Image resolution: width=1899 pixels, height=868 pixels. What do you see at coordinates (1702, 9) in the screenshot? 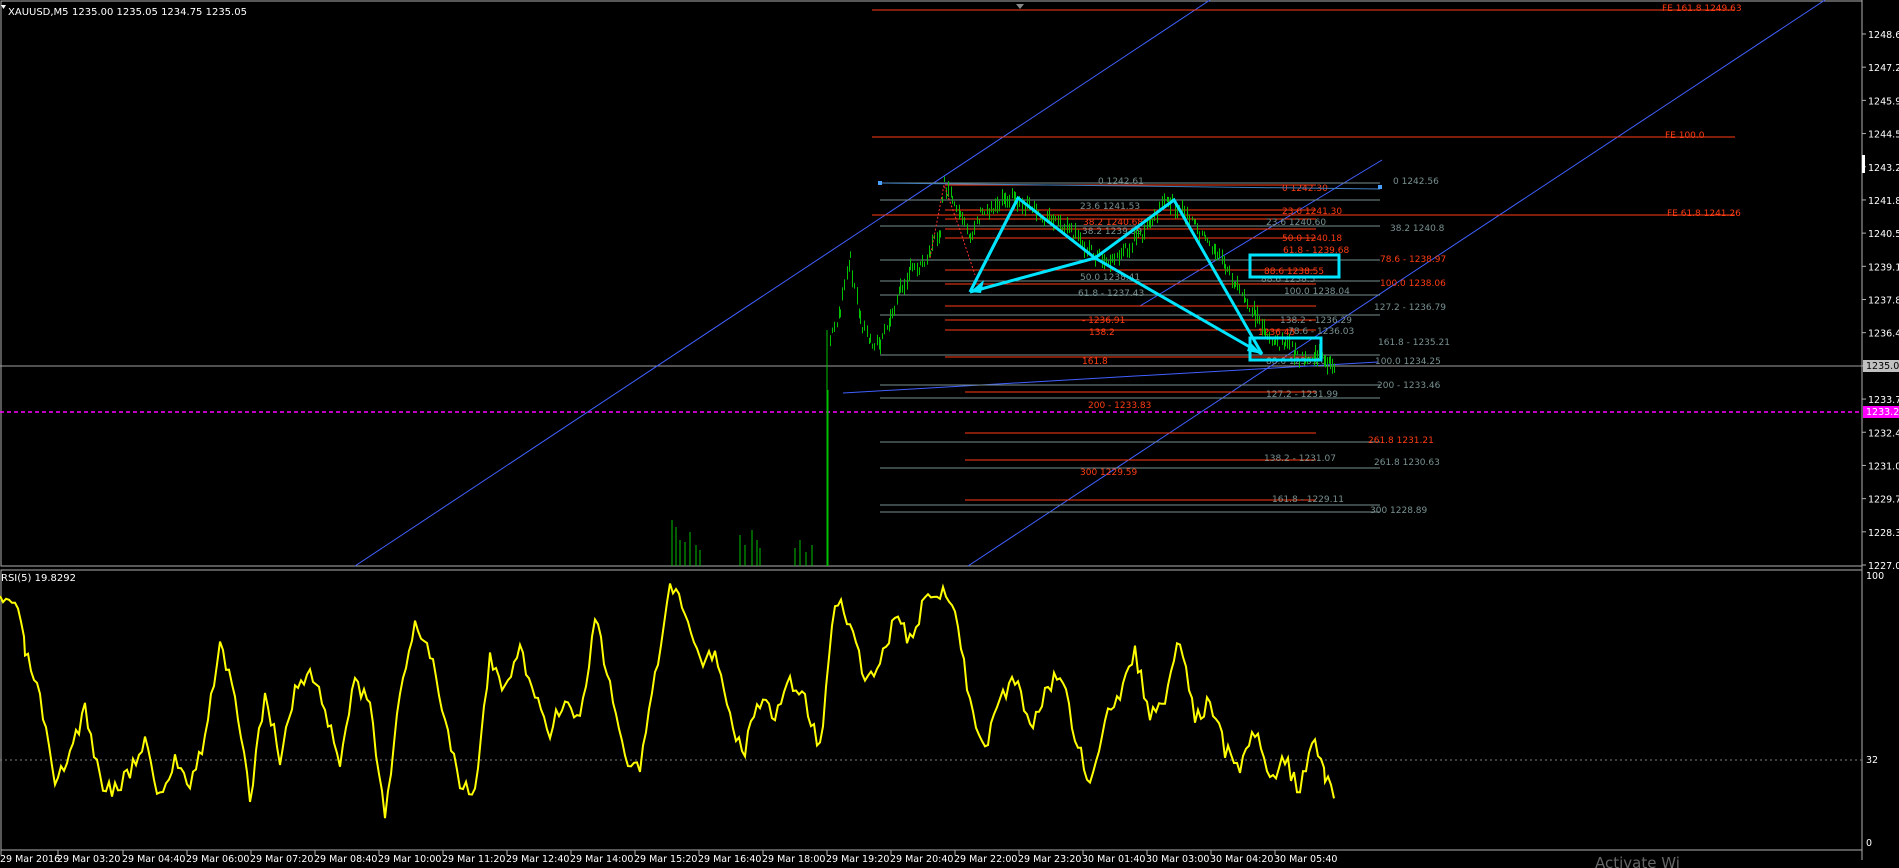
I see `fib-level-label: FE 161.8 1249.63` at bounding box center [1702, 9].